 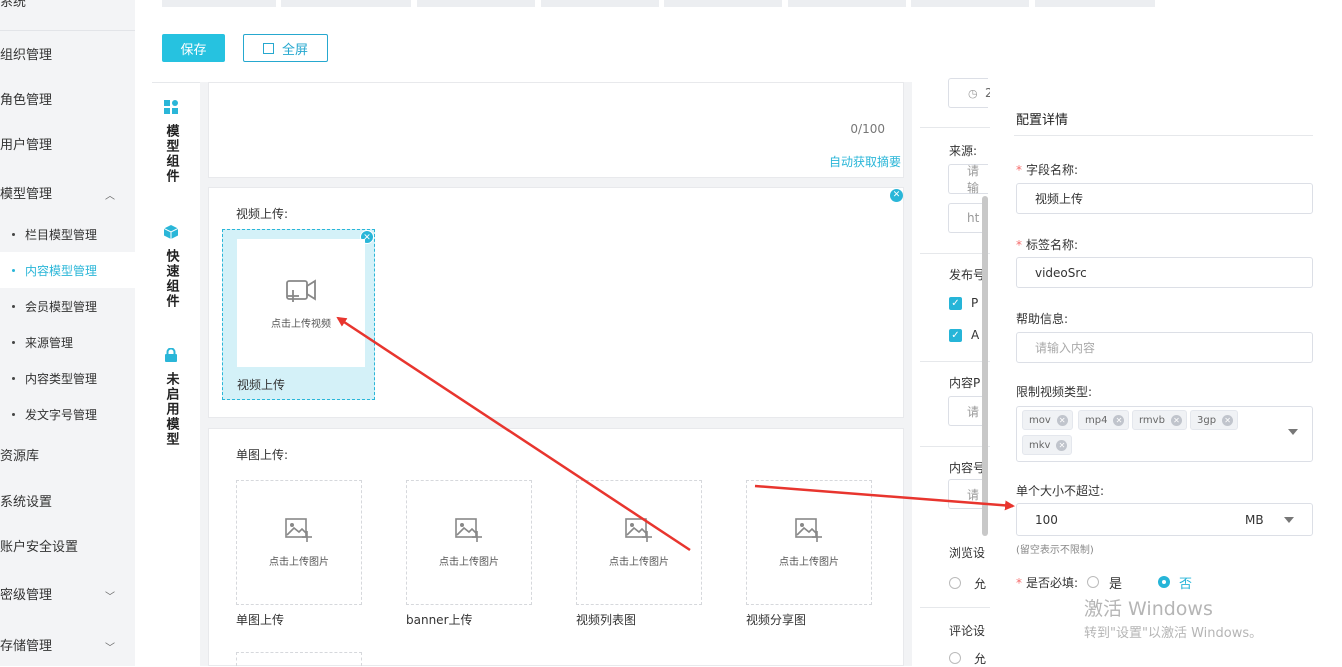 What do you see at coordinates (1148, 609) in the screenshot?
I see `windows-watermark: 激活 Windows` at bounding box center [1148, 609].